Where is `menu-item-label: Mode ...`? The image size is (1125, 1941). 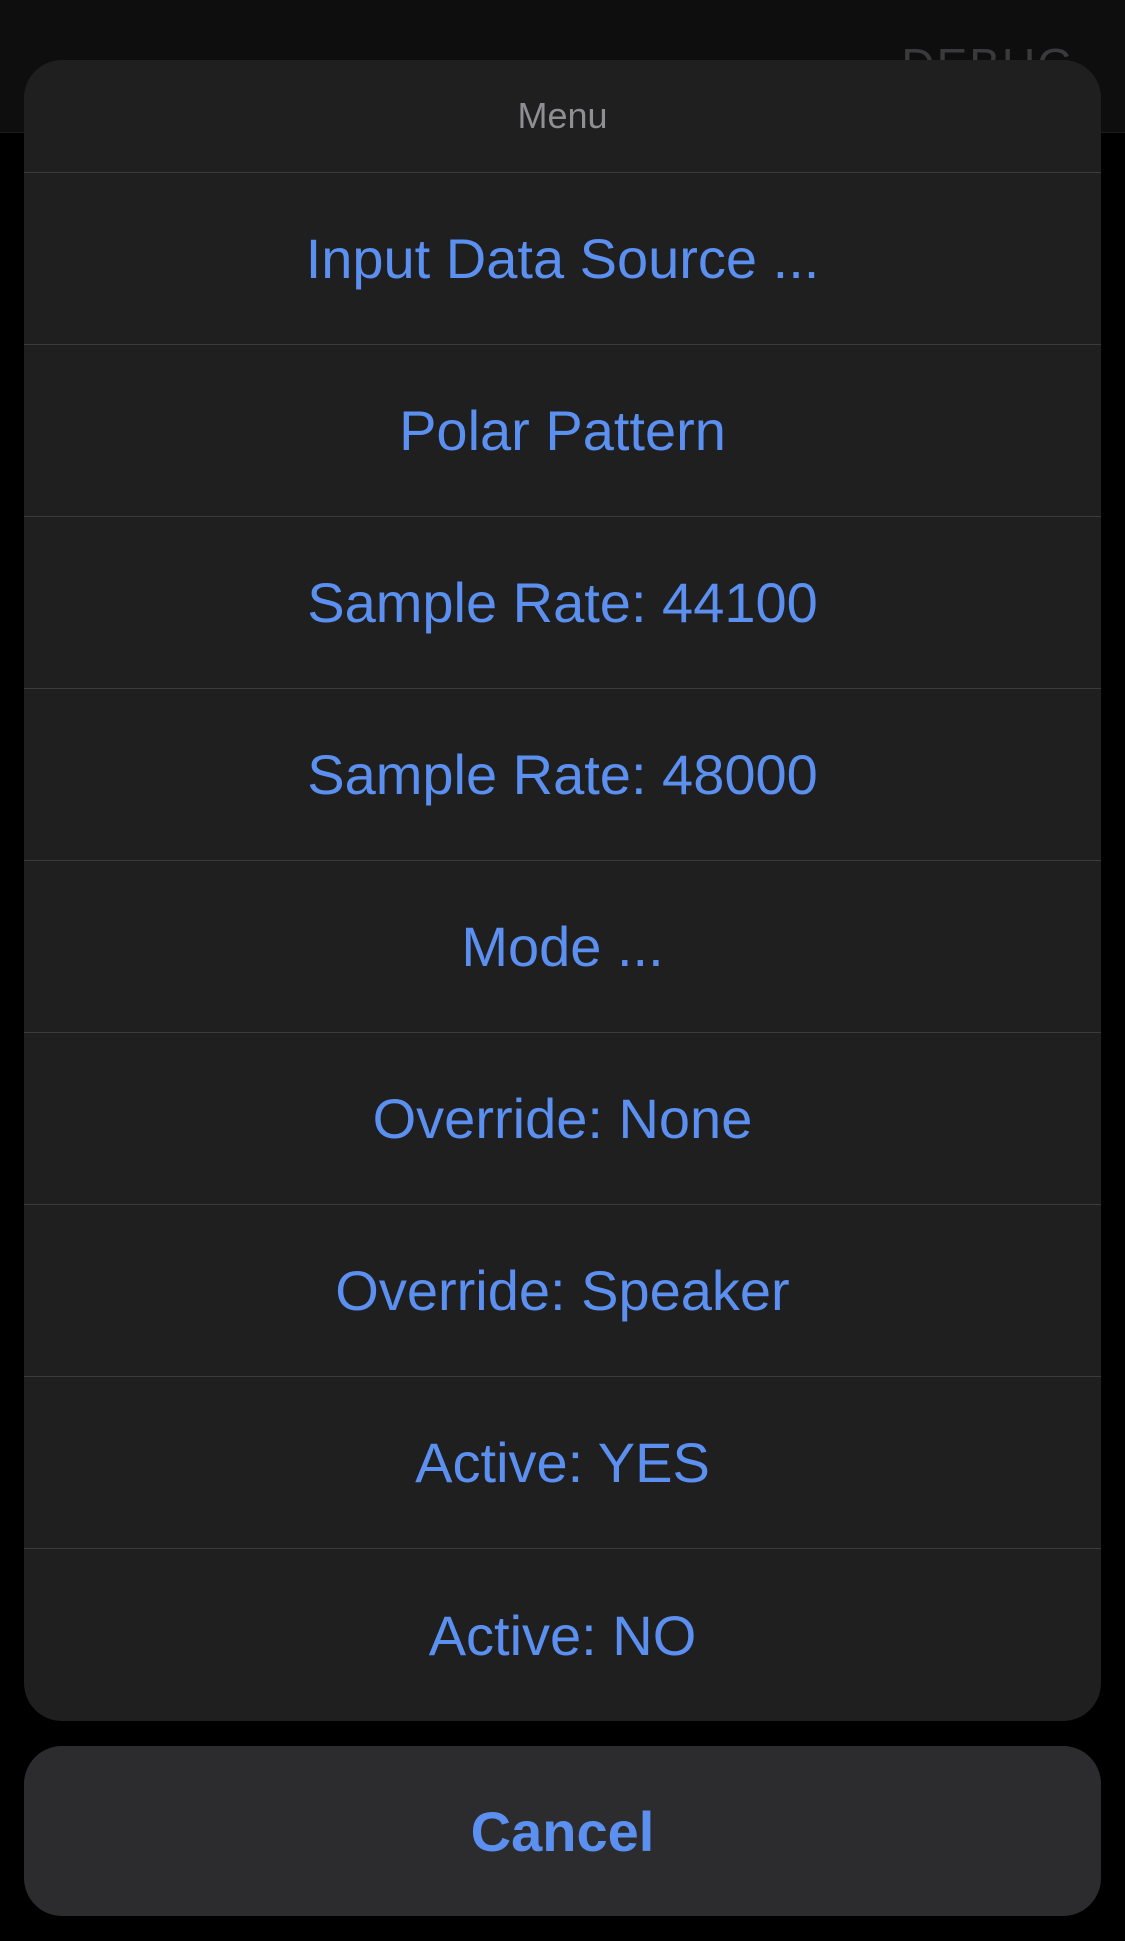 menu-item-label: Mode ... is located at coordinates (562, 946).